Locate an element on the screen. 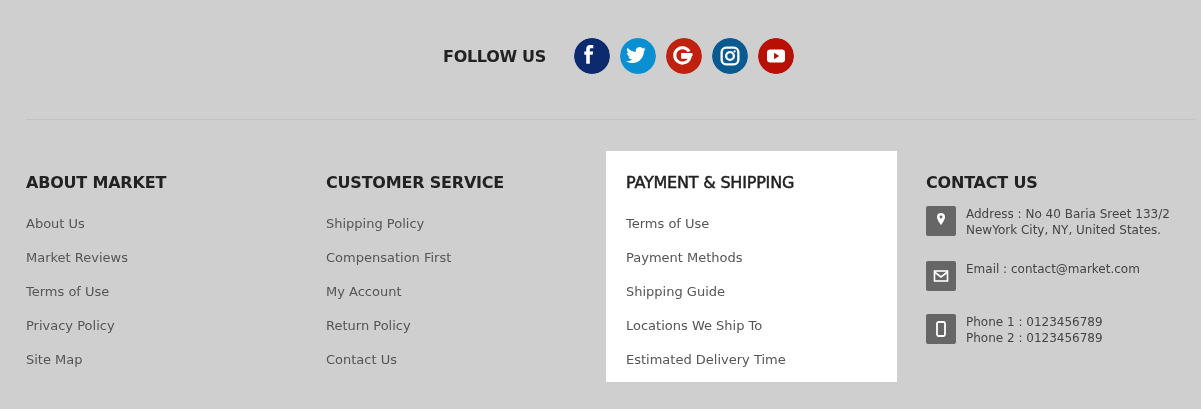  footer-link: Privacy Policy is located at coordinates (70, 325).